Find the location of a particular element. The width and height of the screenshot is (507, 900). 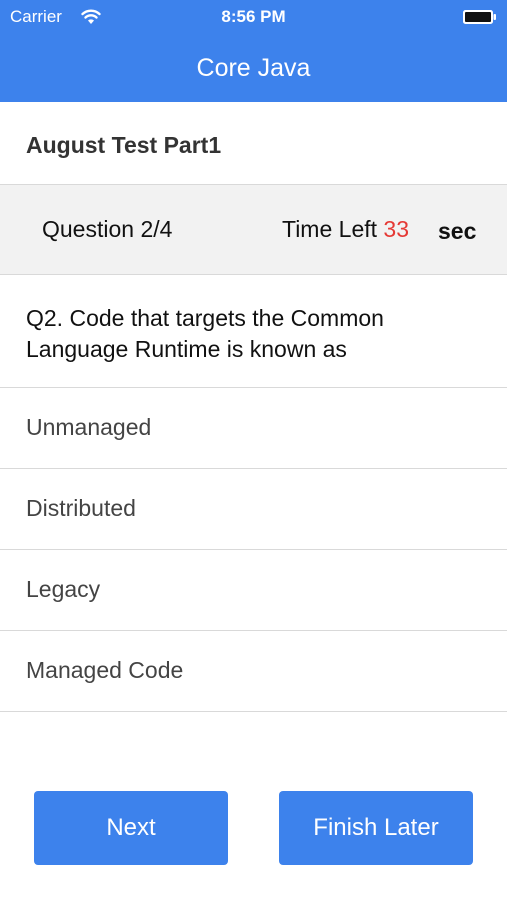

answer-option: Distributed is located at coordinates (253, 509).